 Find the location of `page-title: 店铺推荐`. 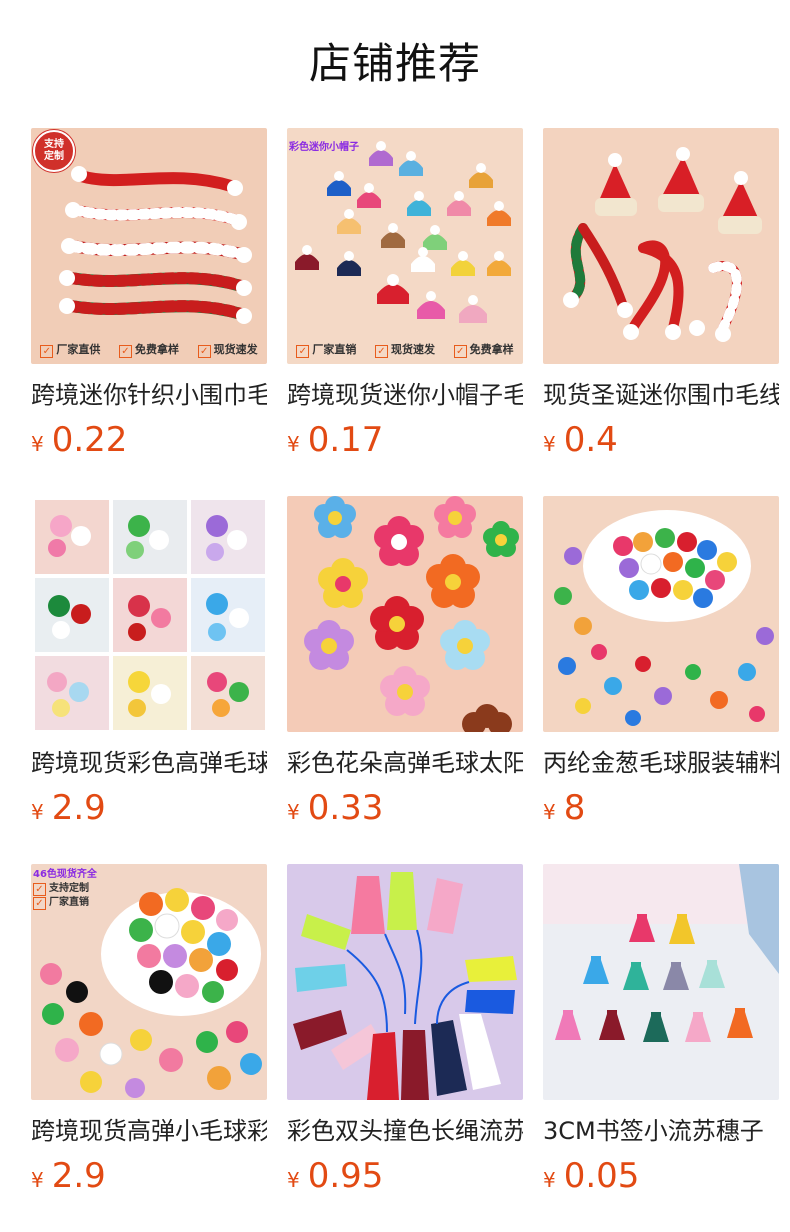

page-title: 店铺推荐 is located at coordinates (394, 63).